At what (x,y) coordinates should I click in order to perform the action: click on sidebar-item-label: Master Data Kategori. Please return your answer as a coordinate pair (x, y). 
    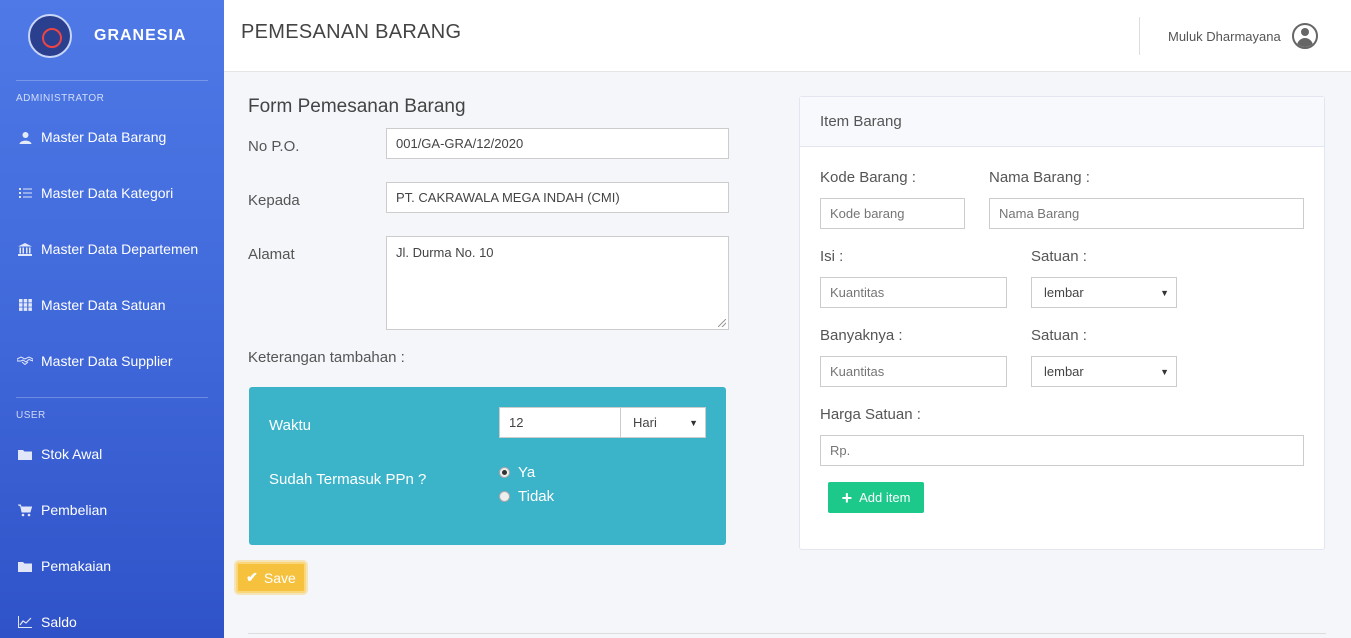
    Looking at the image, I should click on (107, 193).